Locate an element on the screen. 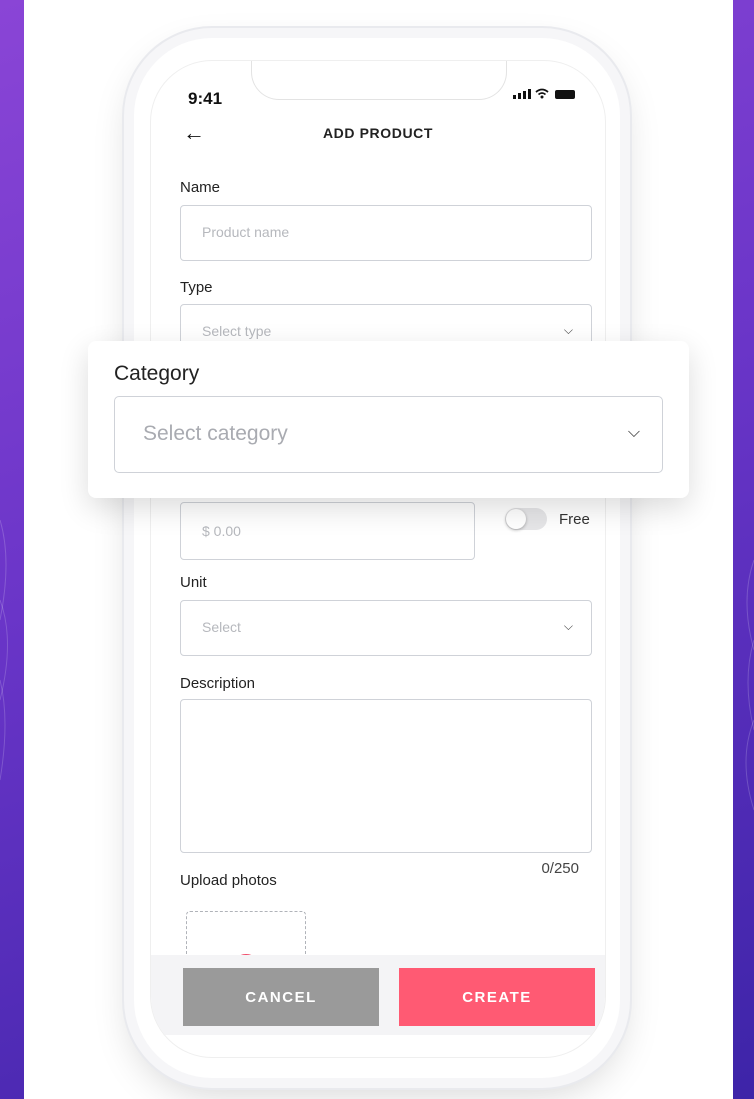 This screenshot has height=1099, width=754. upload-photos-label: Upload photos is located at coordinates (228, 880).